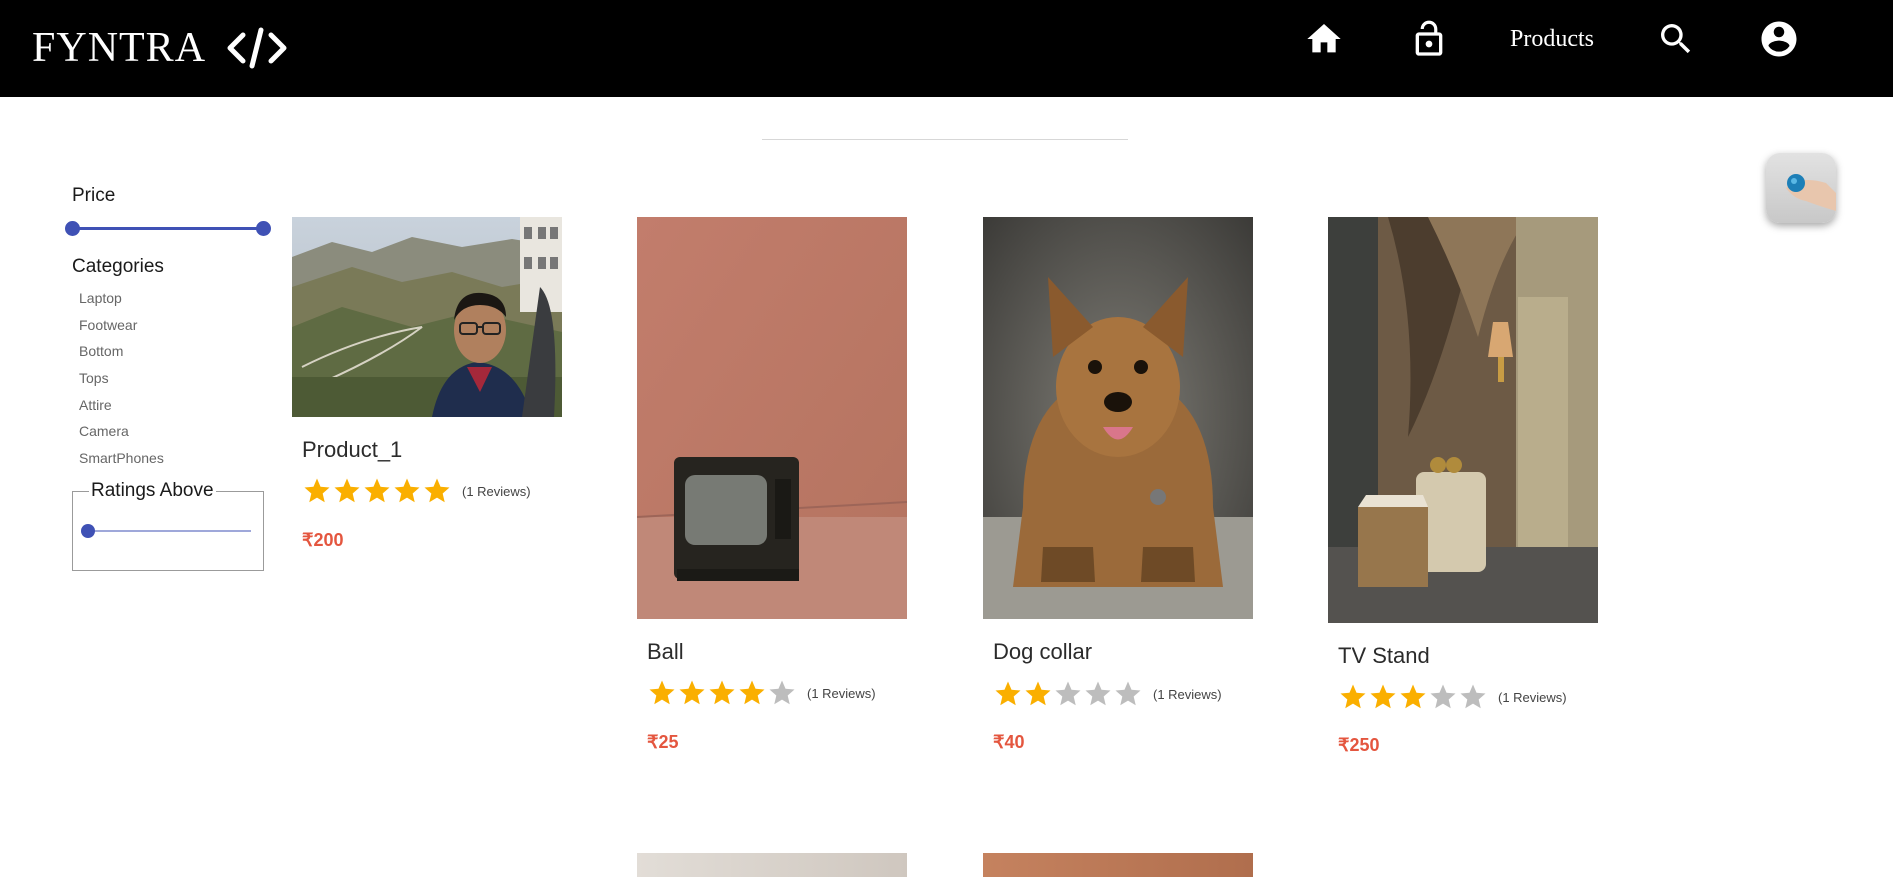  I want to click on category-attire: Attire, so click(121, 409).